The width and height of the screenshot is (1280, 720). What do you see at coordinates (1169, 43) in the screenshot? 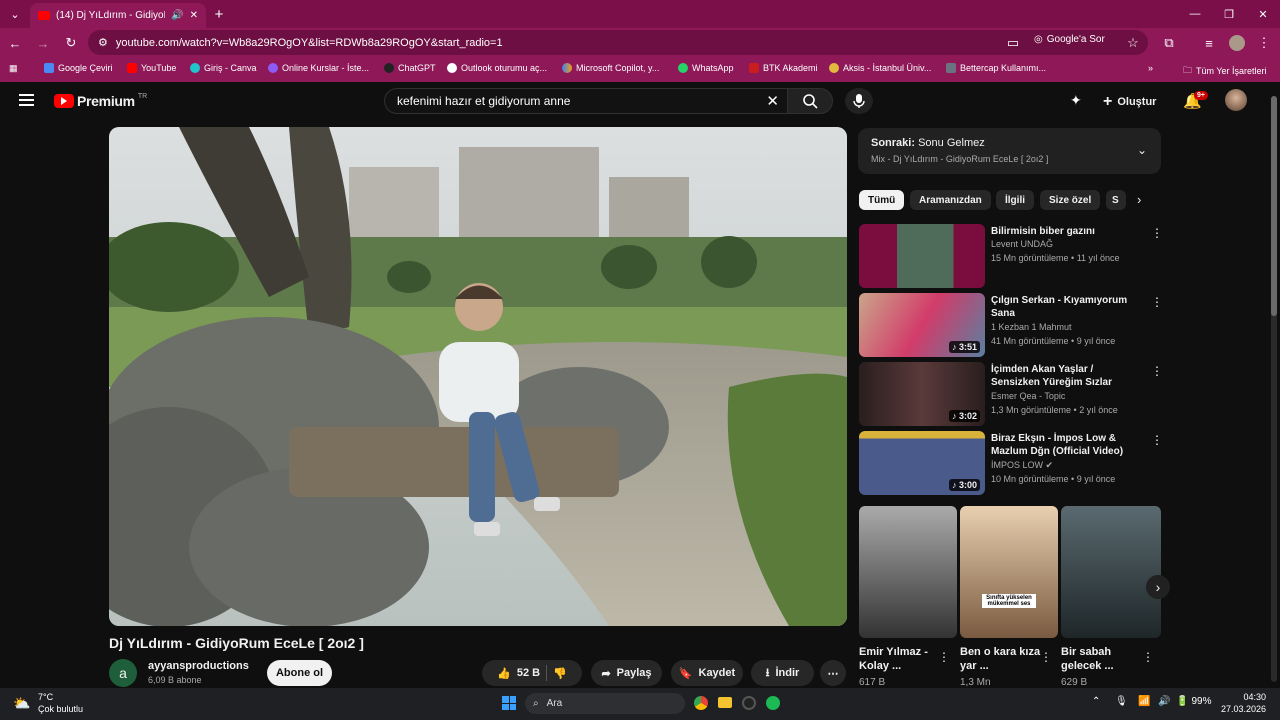
I see `extensions-icon: ⧉` at bounding box center [1169, 43].